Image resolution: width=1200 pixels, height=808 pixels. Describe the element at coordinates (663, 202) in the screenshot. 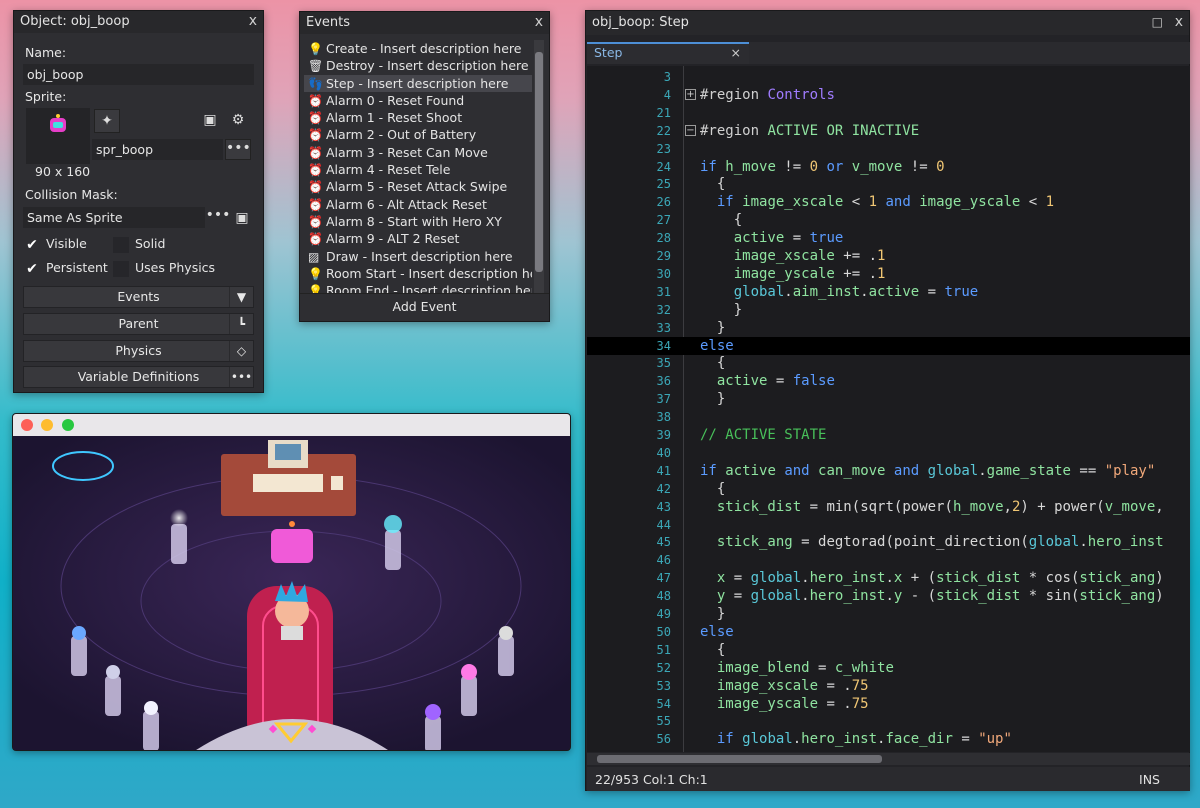

I see `line-number: 26` at that location.